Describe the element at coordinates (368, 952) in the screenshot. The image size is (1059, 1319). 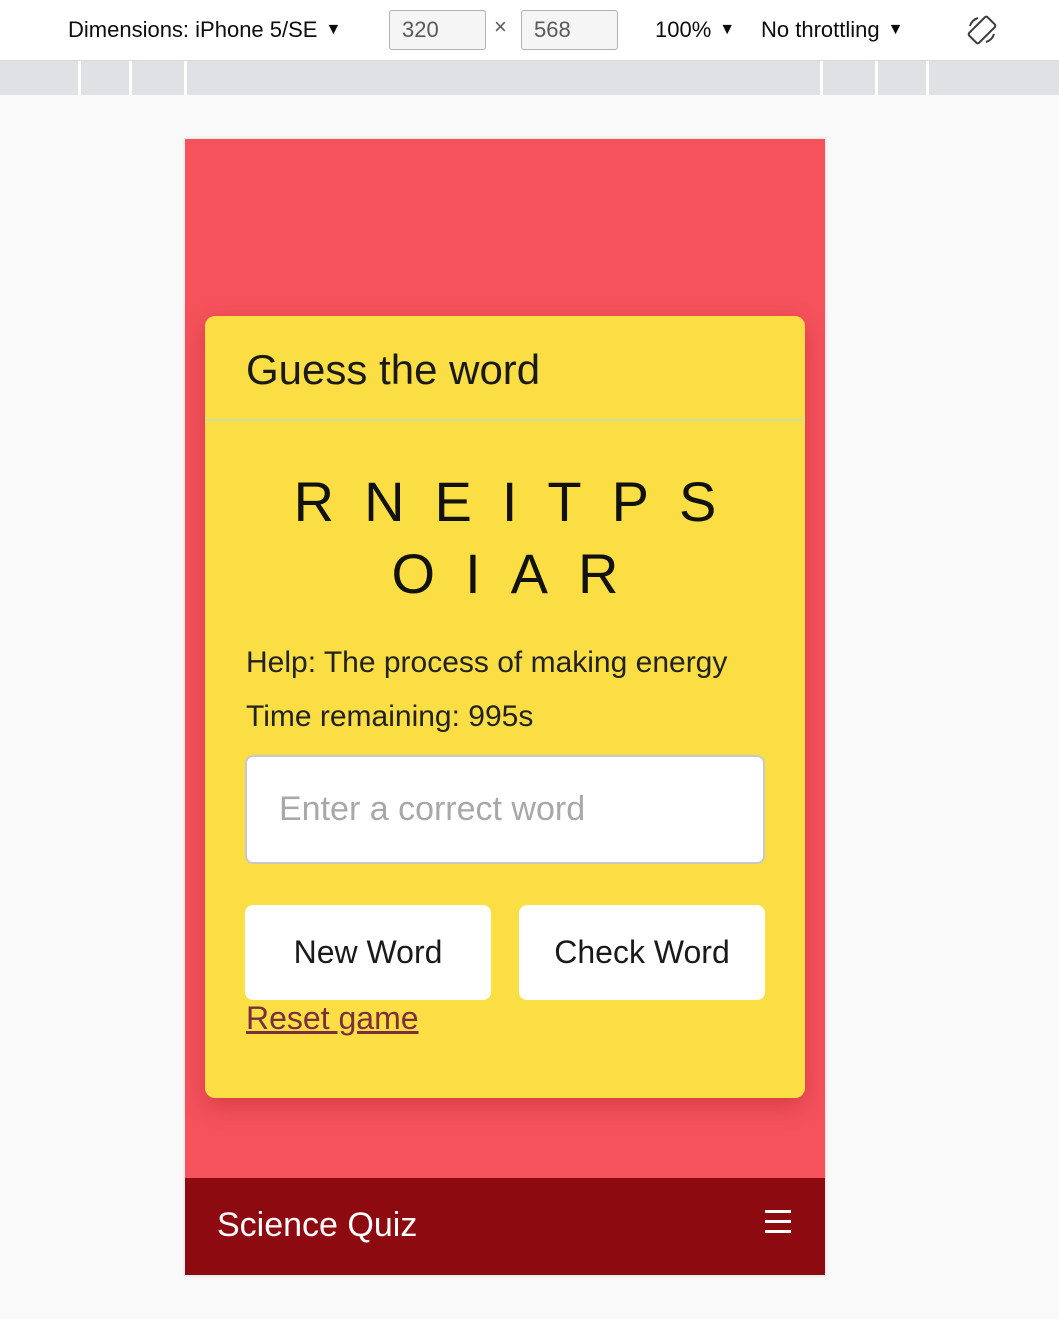
I see `new-word-button: New Word` at that location.